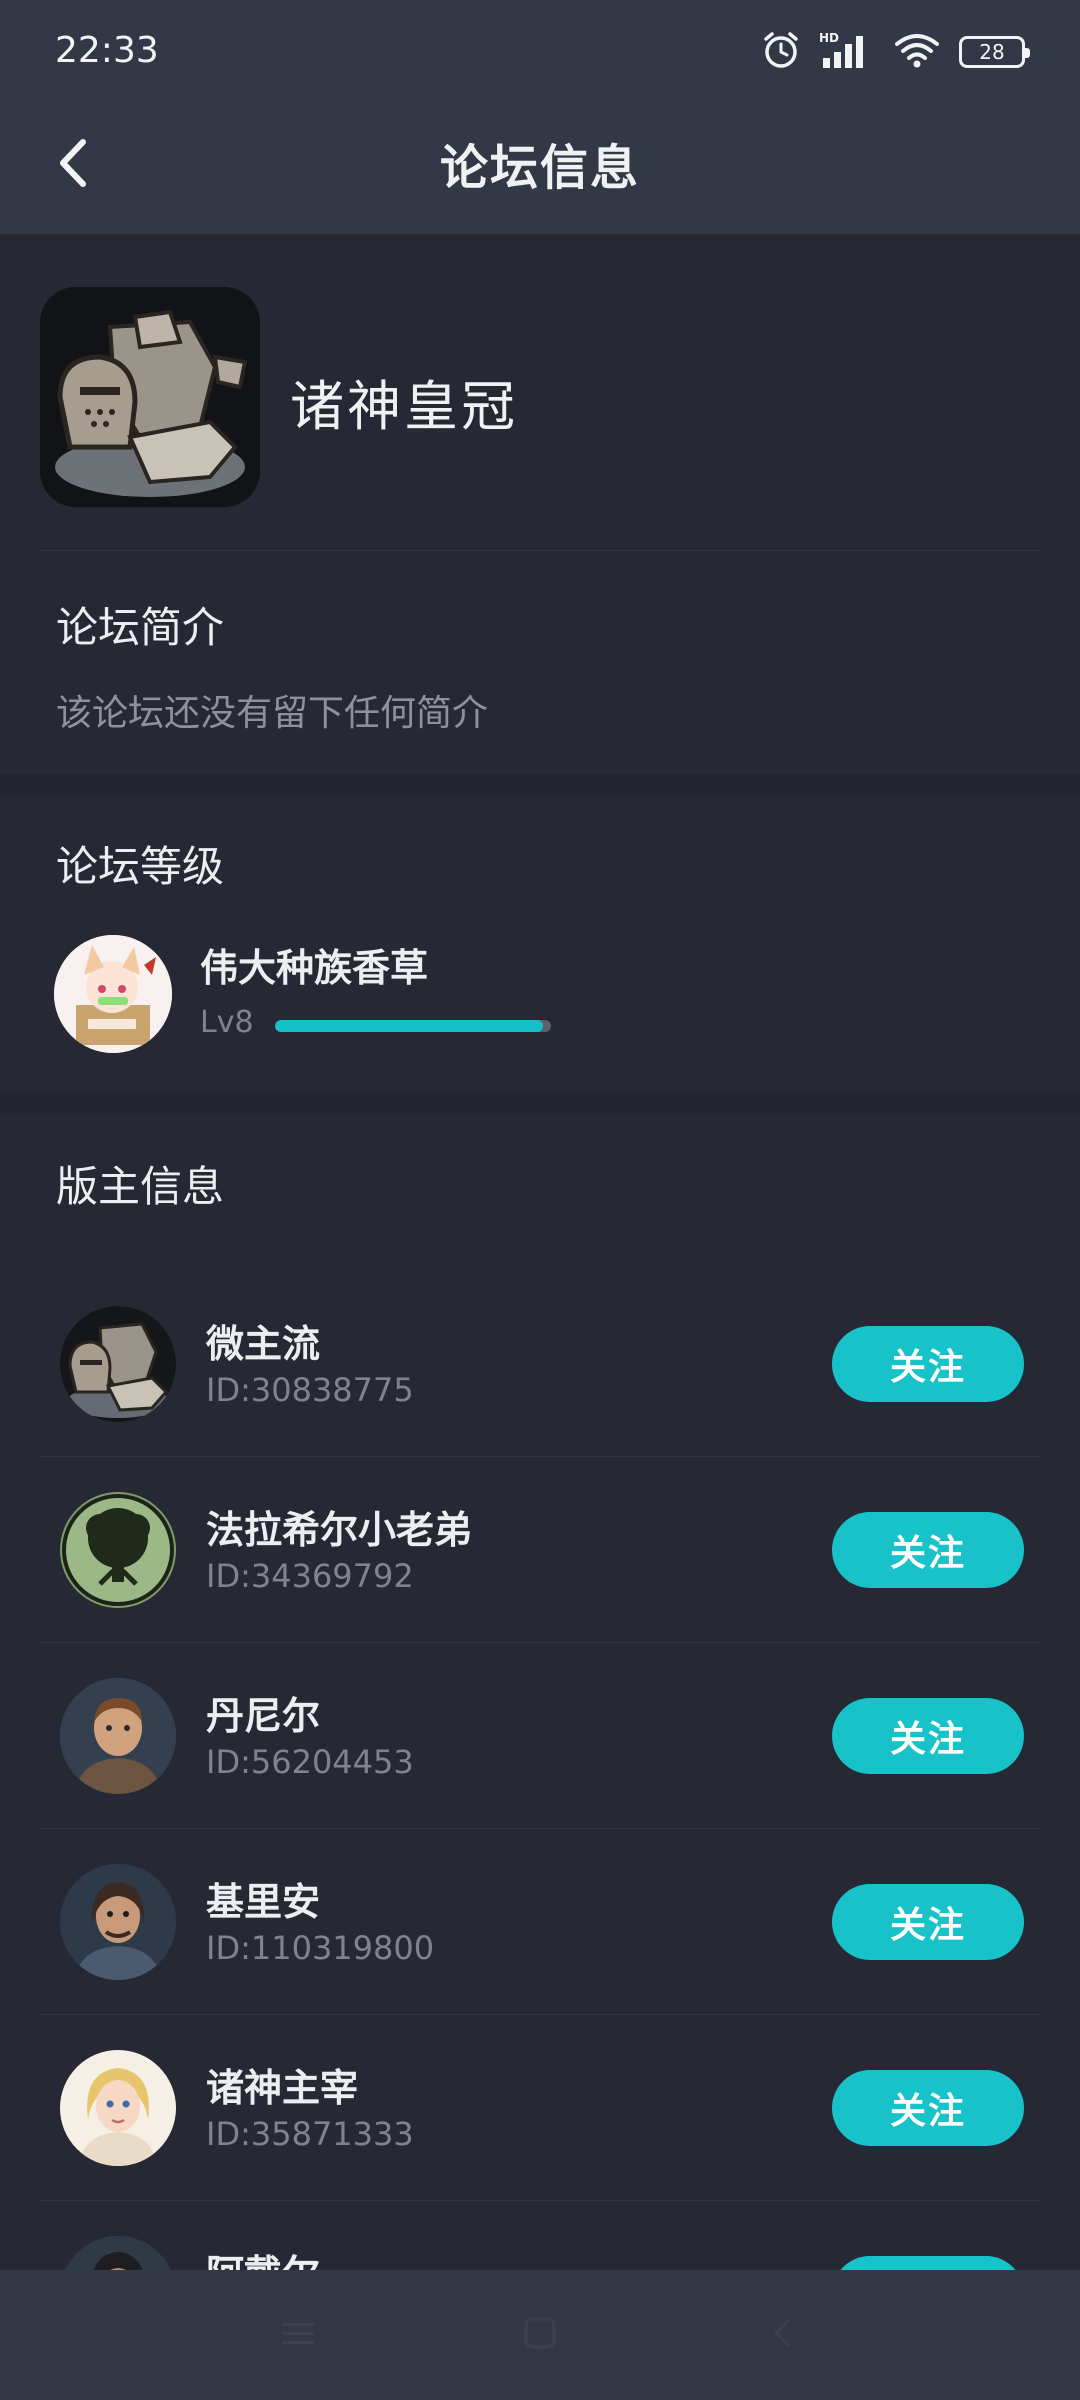 This screenshot has width=1080, height=2400. I want to click on alarm-icon, so click(781, 52).